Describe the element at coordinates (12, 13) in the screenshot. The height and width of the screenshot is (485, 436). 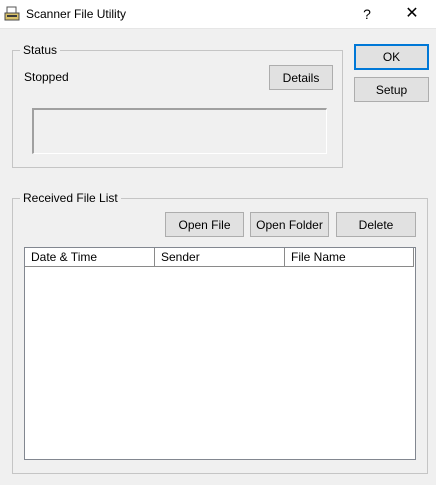
I see `scanner-icon` at that location.